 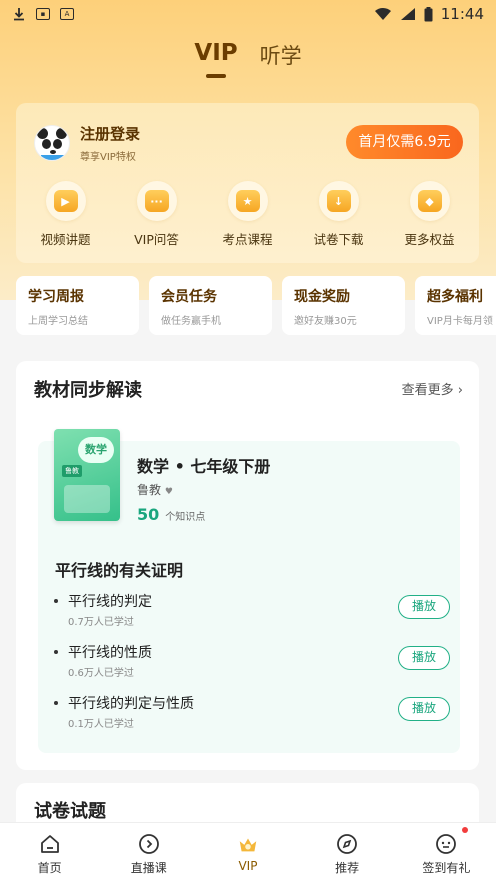 I want to click on chat-icon: ···, so click(x=156, y=201).